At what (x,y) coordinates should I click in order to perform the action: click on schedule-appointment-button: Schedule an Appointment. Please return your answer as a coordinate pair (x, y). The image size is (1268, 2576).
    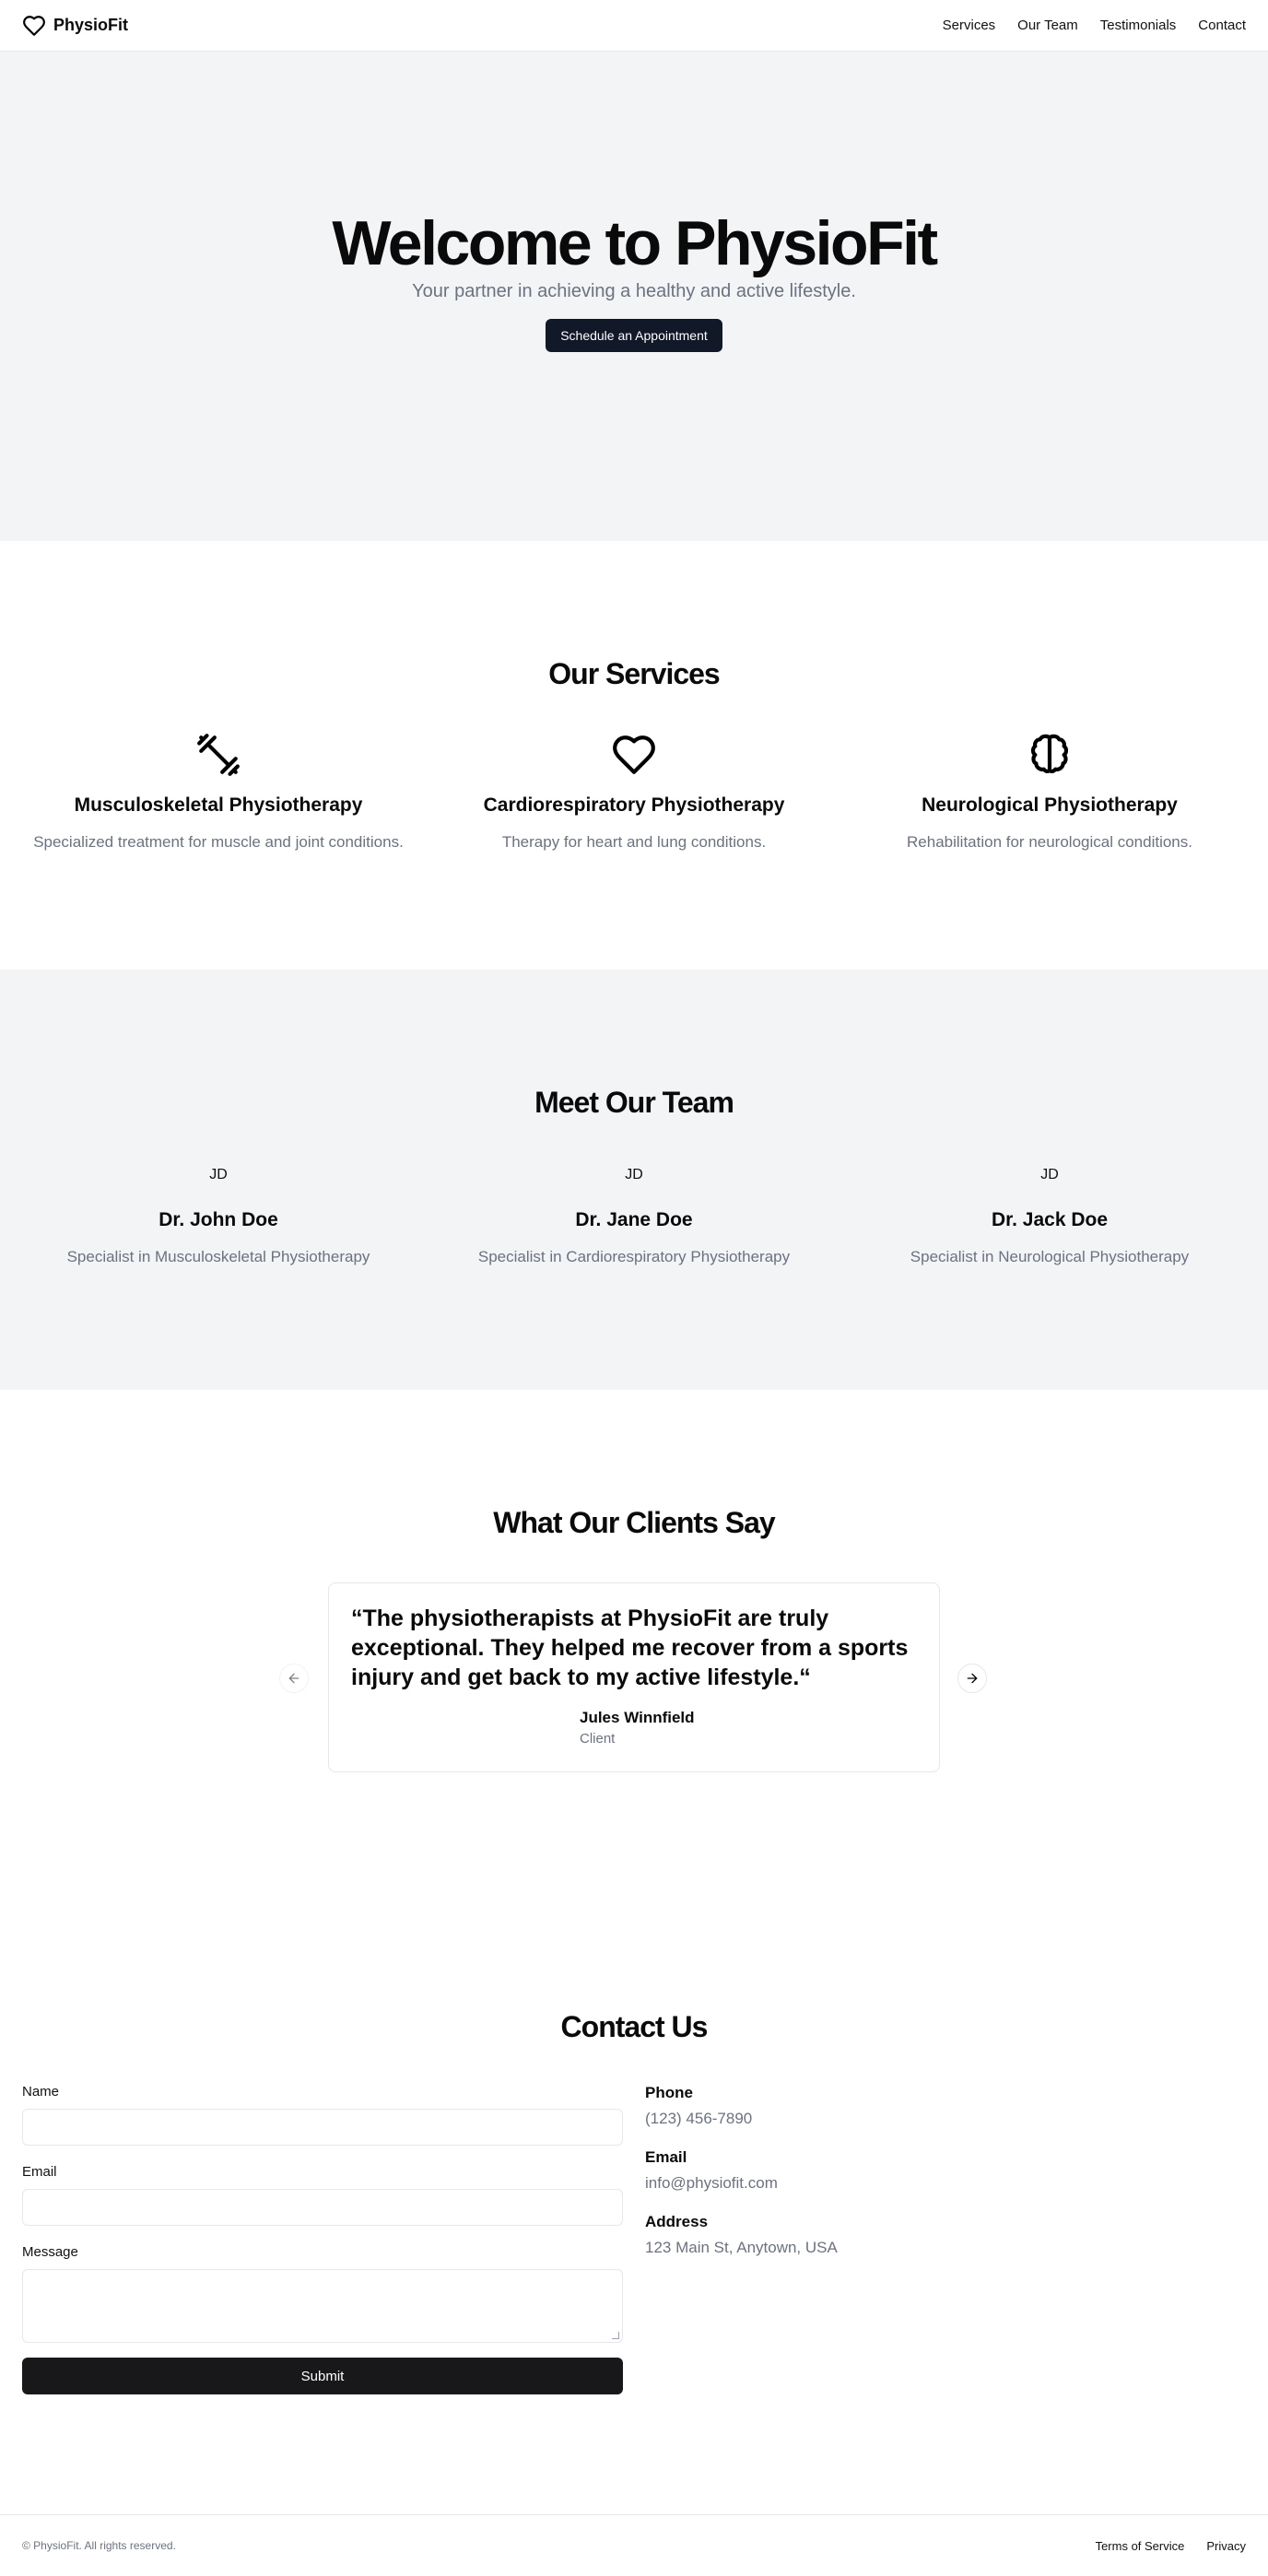
    Looking at the image, I should click on (634, 335).